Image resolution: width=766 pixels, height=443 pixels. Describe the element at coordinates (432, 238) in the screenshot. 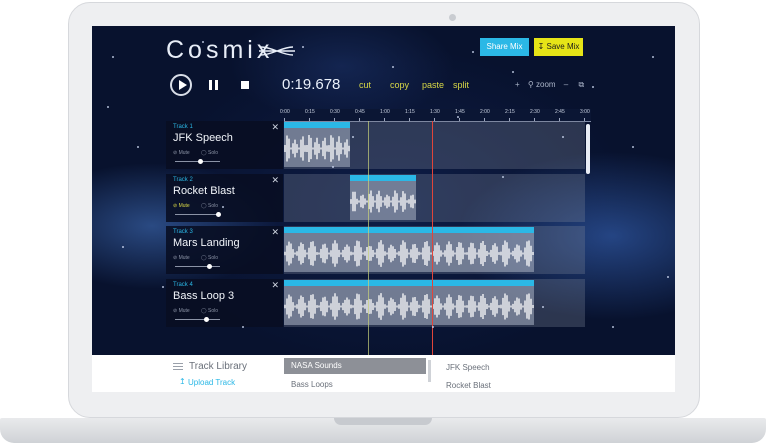

I see `playhead` at that location.